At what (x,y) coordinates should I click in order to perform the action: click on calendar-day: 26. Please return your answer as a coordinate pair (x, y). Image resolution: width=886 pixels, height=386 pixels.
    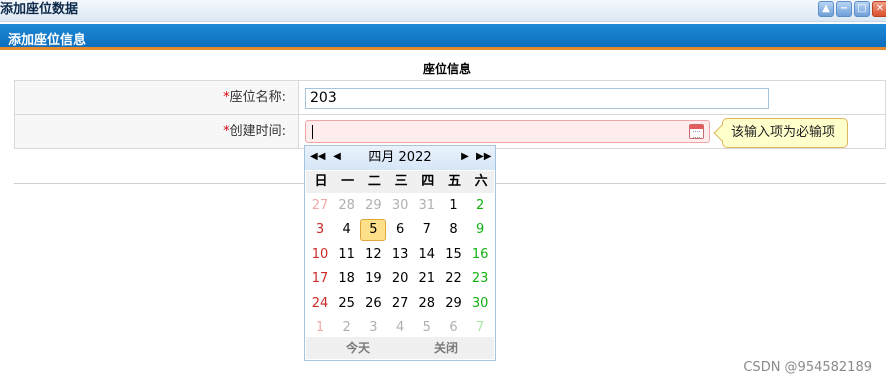
    Looking at the image, I should click on (373, 304).